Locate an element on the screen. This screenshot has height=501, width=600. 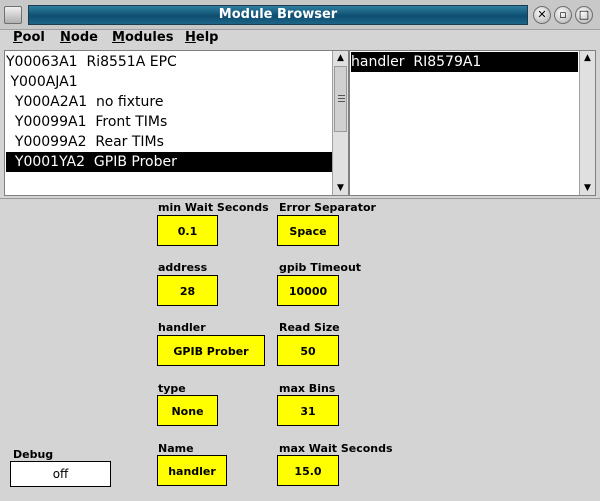
window-title: Module Browser is located at coordinates (278, 15).